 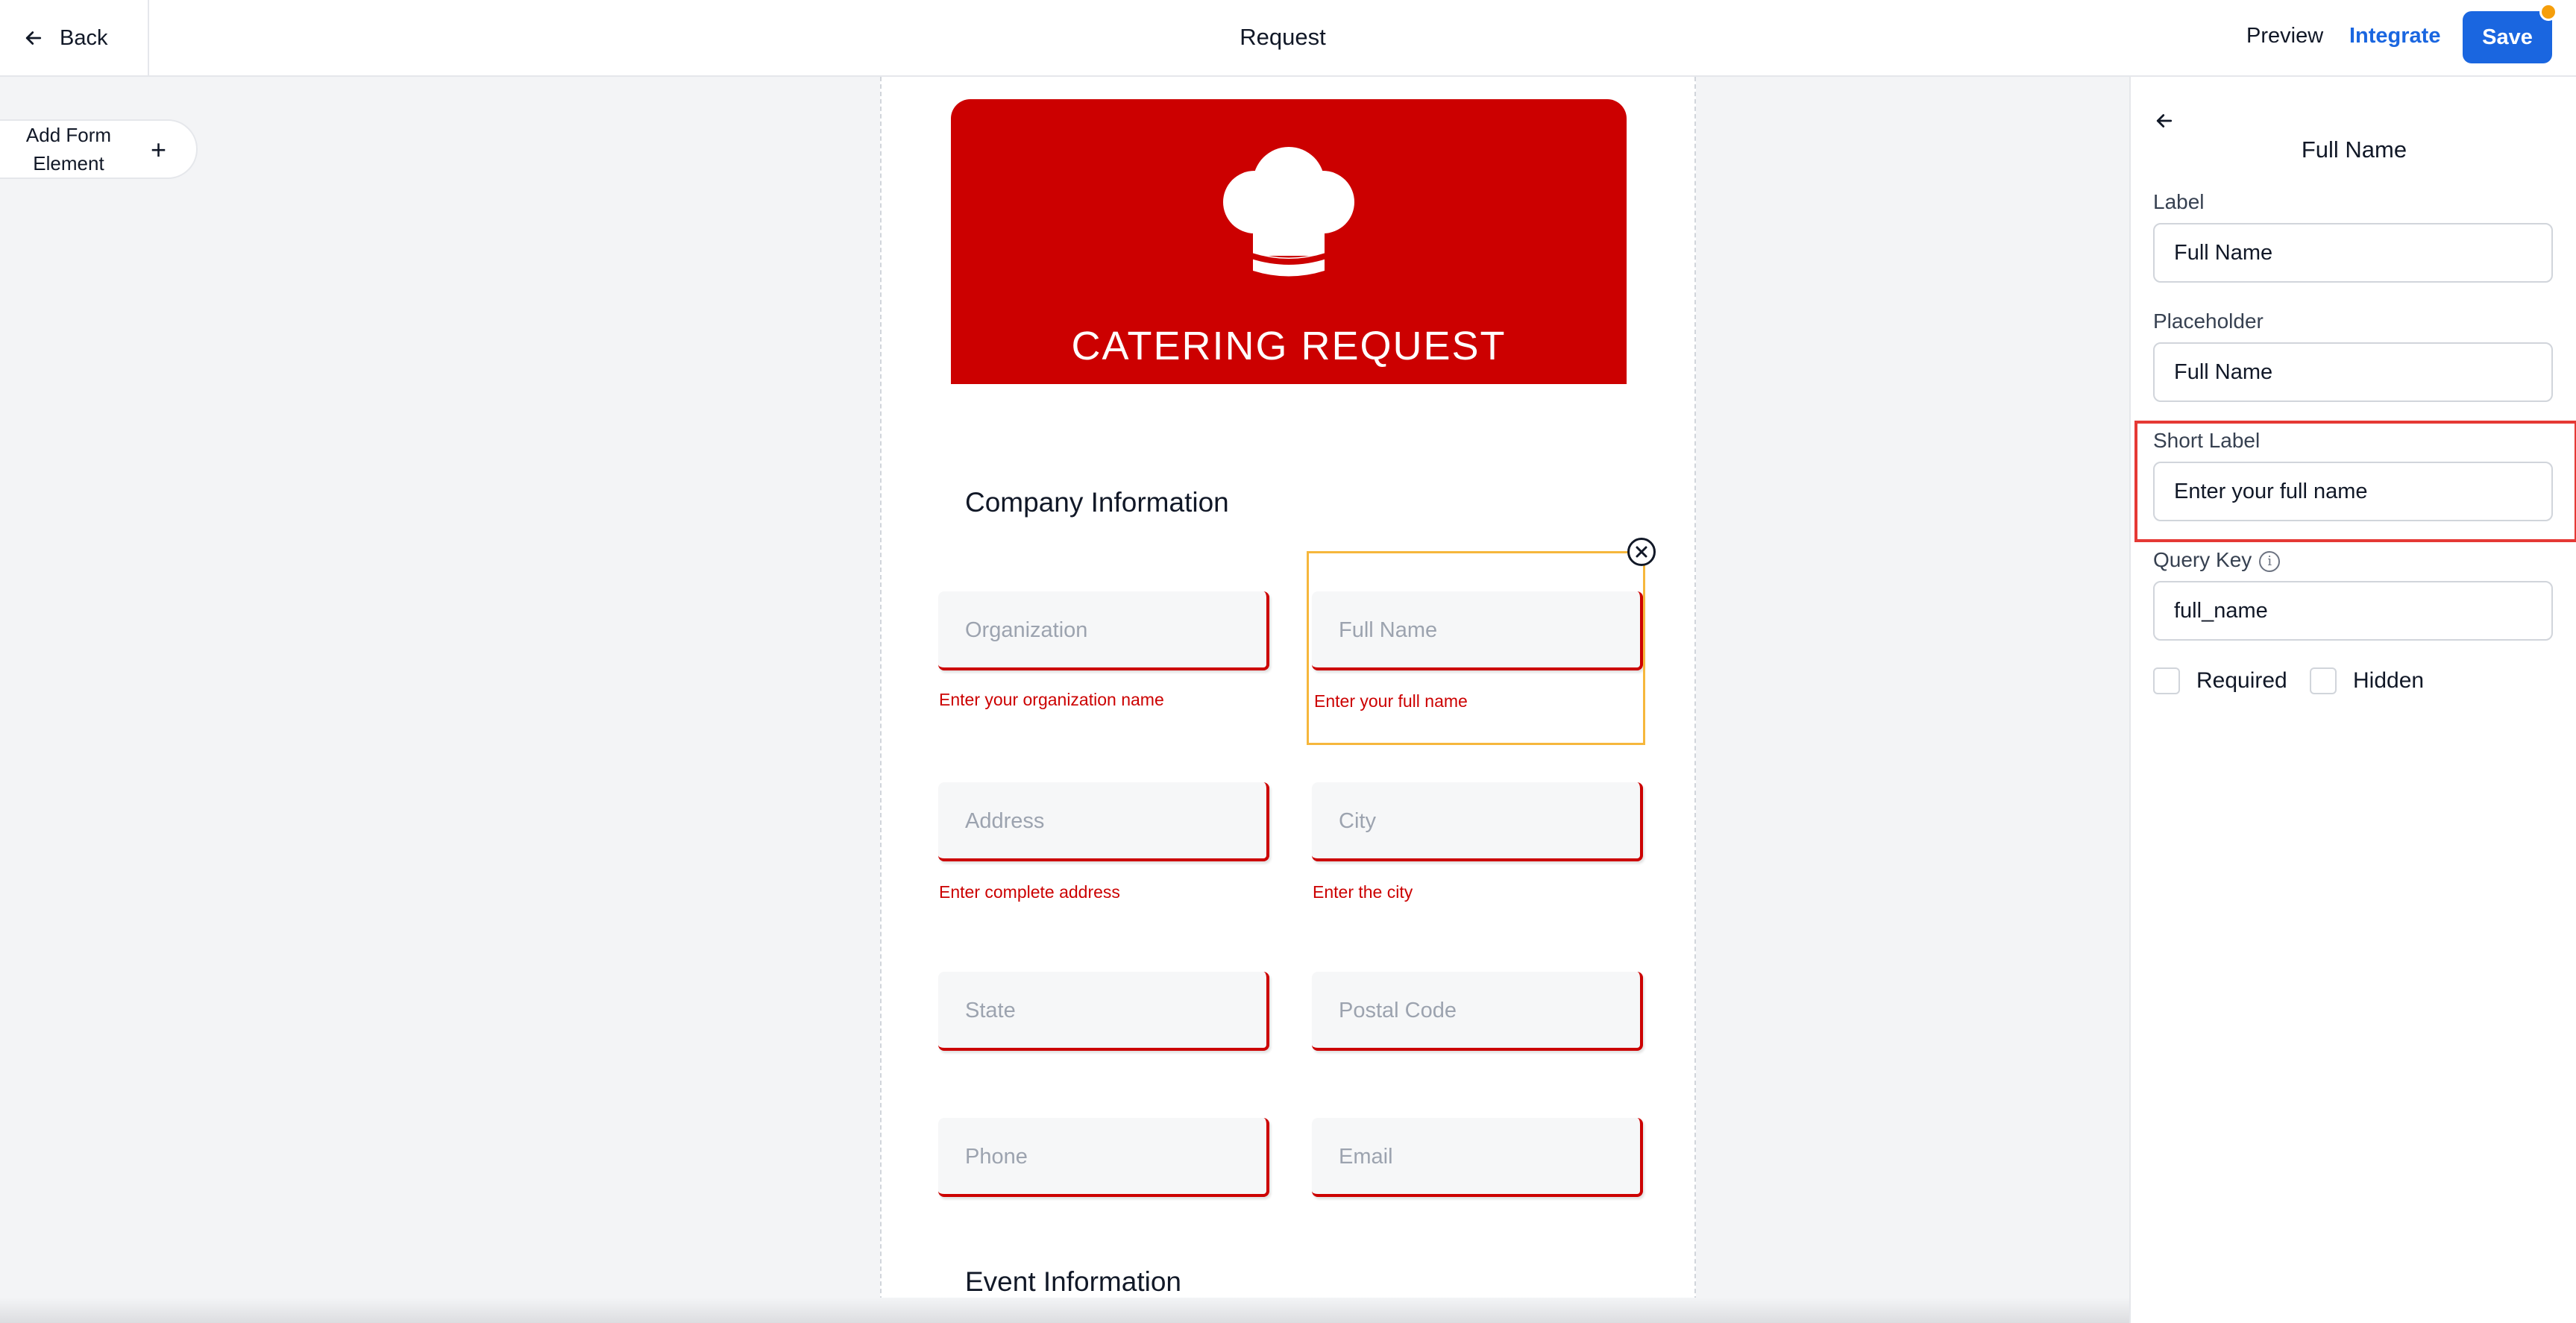 I want to click on info-icon: i, so click(x=2270, y=561).